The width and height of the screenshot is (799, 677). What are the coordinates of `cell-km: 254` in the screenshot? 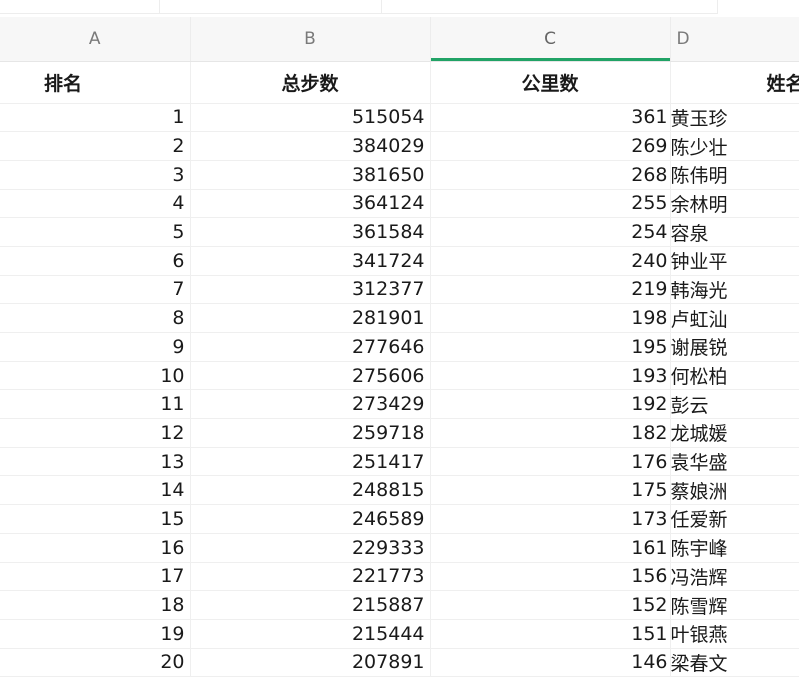 It's located at (550, 232).